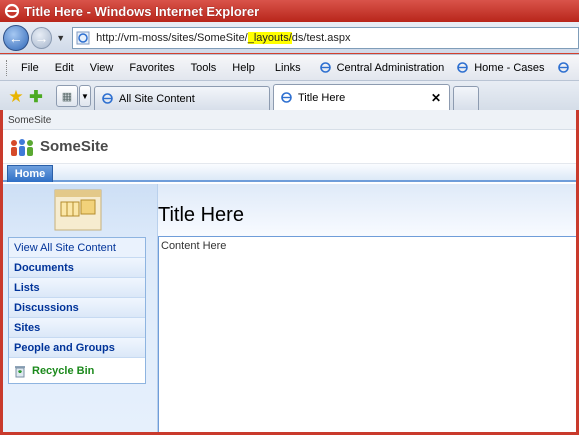 The image size is (579, 435). I want to click on link-central-administration: Central Administration, so click(382, 67).